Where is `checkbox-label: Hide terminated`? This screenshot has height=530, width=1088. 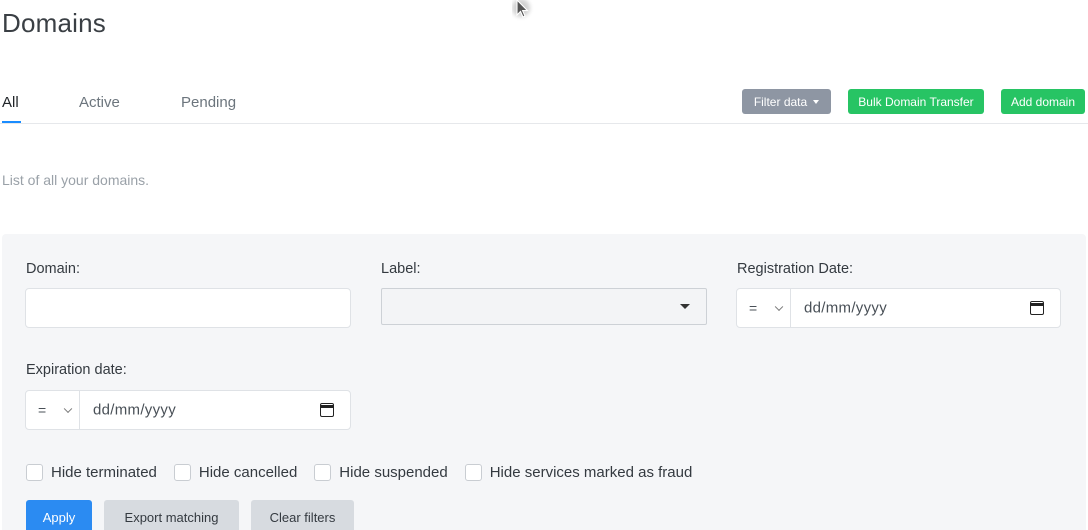
checkbox-label: Hide terminated is located at coordinates (104, 472).